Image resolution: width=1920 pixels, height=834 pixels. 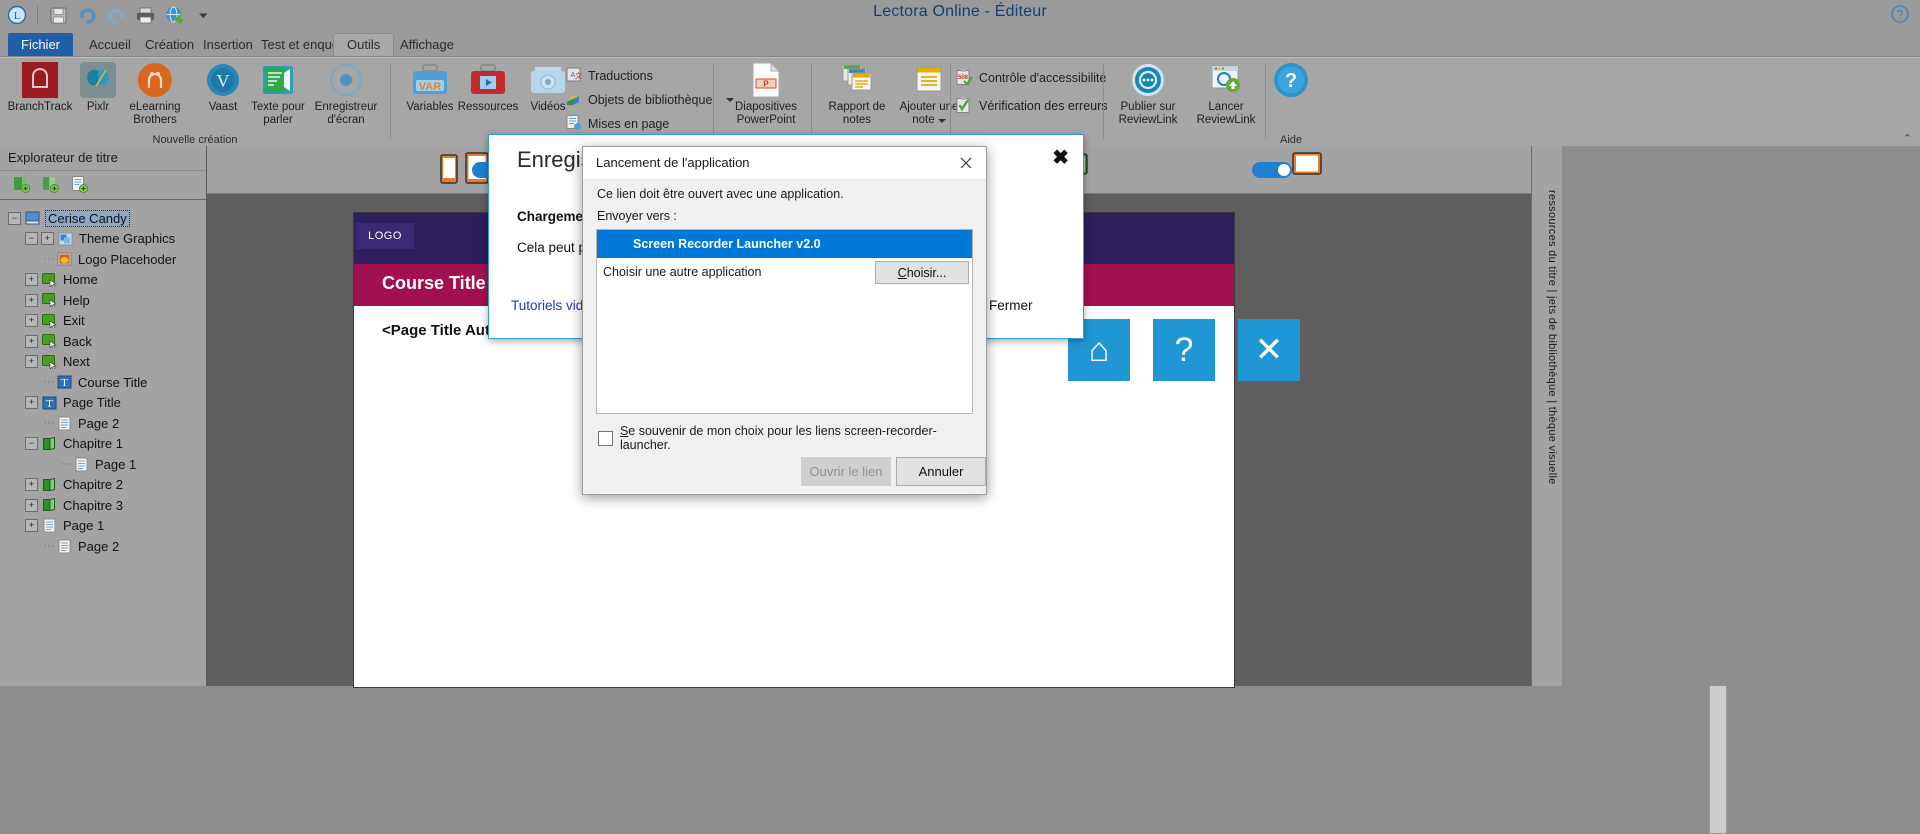 What do you see at coordinates (385, 236) in the screenshot?
I see `page-logo-placeholder: LOGO` at bounding box center [385, 236].